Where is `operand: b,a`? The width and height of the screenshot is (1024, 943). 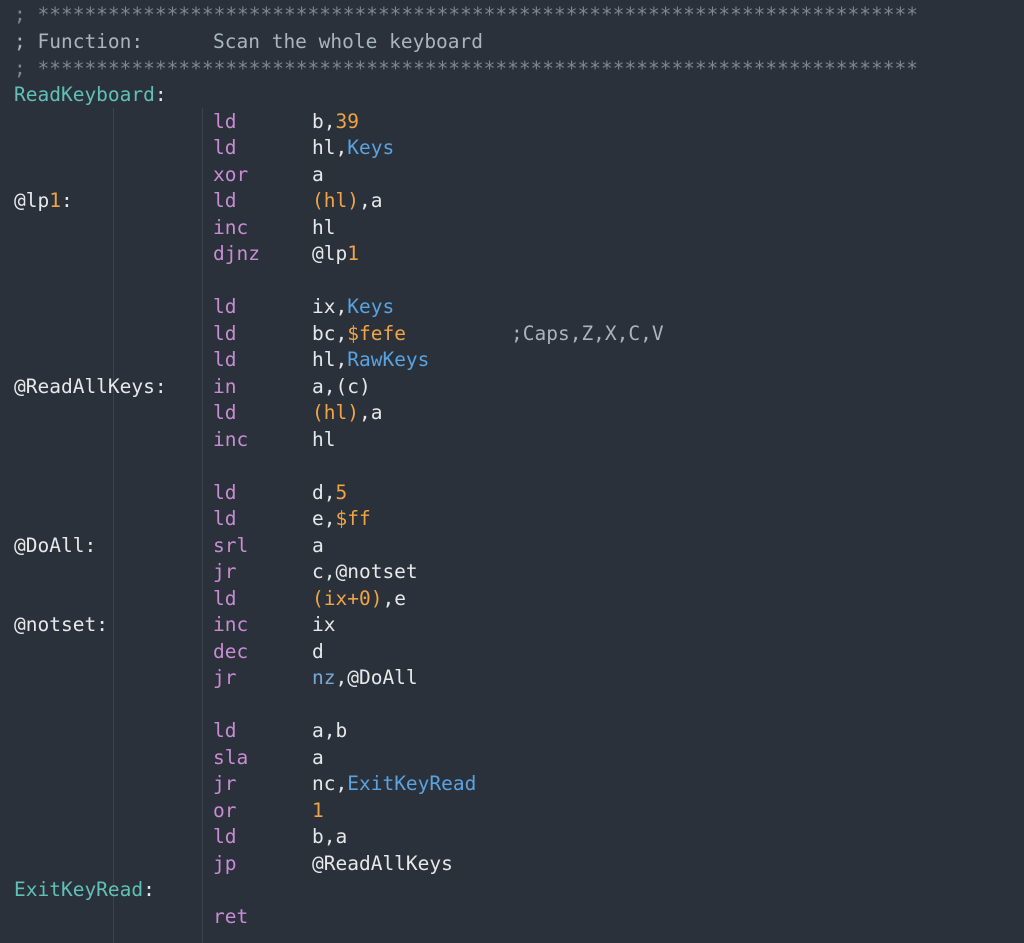
operand: b,a is located at coordinates (329, 837).